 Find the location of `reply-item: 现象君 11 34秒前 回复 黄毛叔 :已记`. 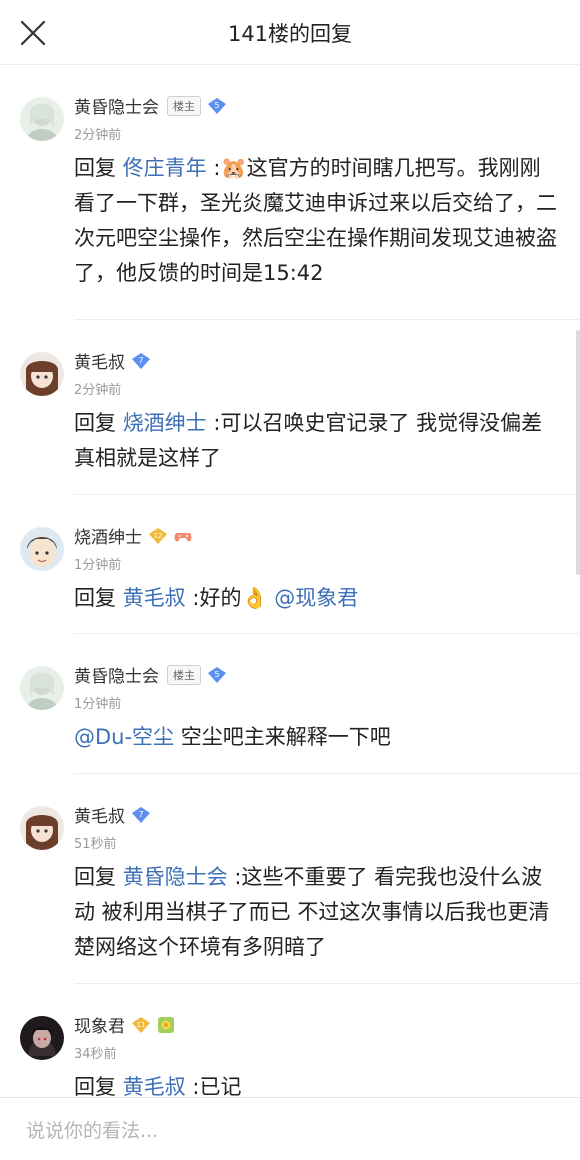

reply-item: 现象君 11 34秒前 回复 黄毛叔 :已记 is located at coordinates (290, 1049).